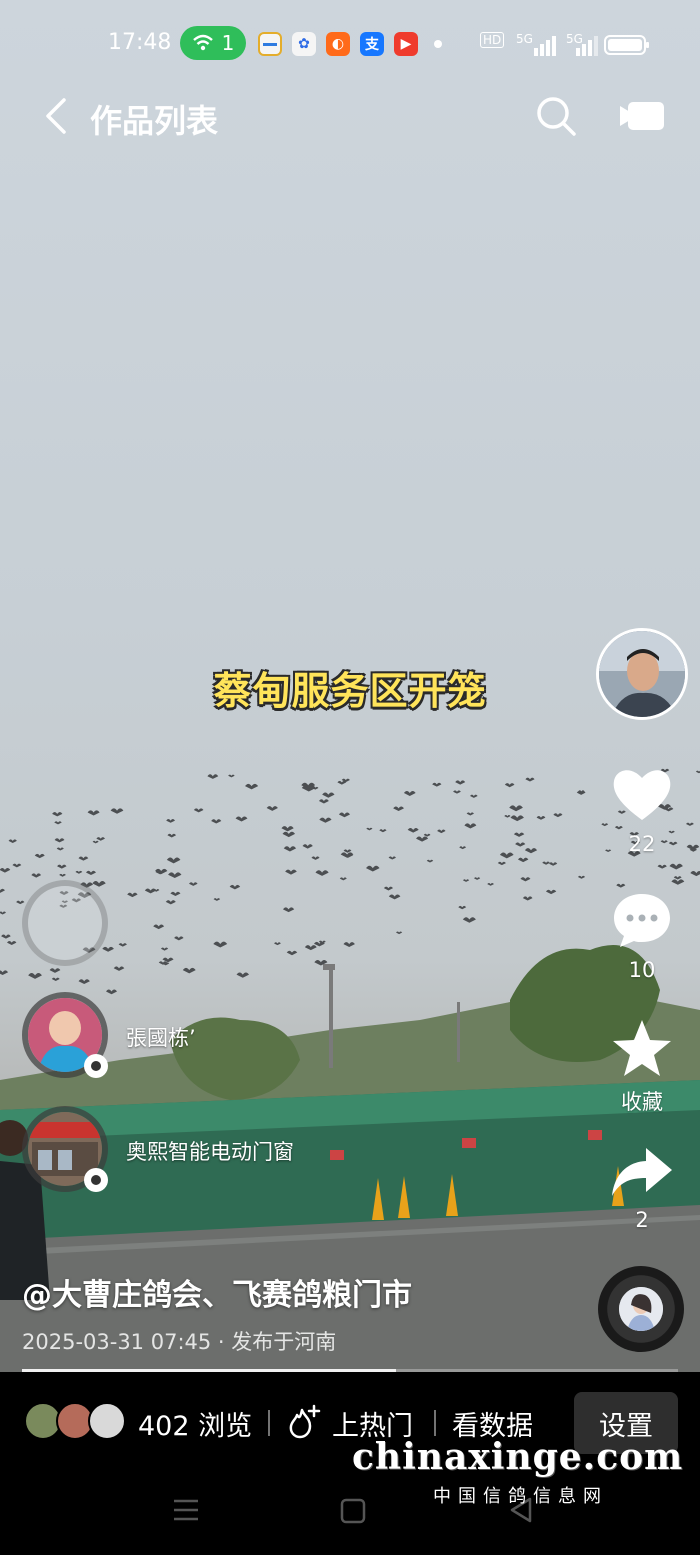  I want to click on video-progress-bar, so click(350, 1370).